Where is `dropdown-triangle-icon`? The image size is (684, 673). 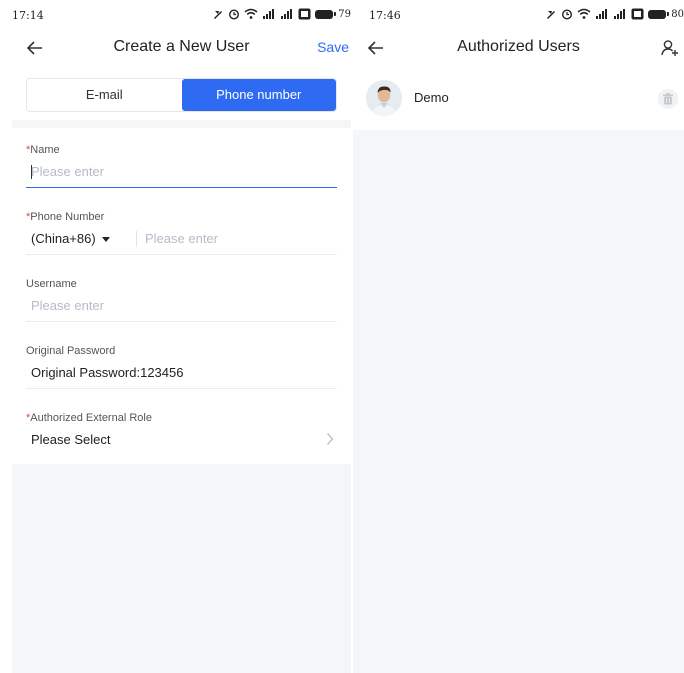
dropdown-triangle-icon is located at coordinates (105, 239).